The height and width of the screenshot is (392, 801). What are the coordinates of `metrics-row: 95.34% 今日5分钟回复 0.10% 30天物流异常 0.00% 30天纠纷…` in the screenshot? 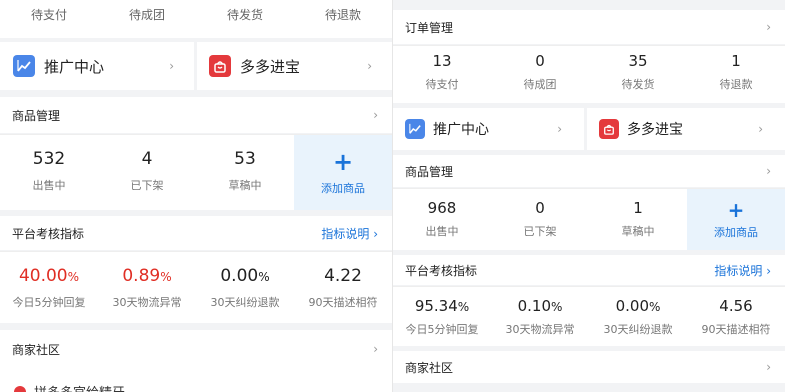 It's located at (589, 316).